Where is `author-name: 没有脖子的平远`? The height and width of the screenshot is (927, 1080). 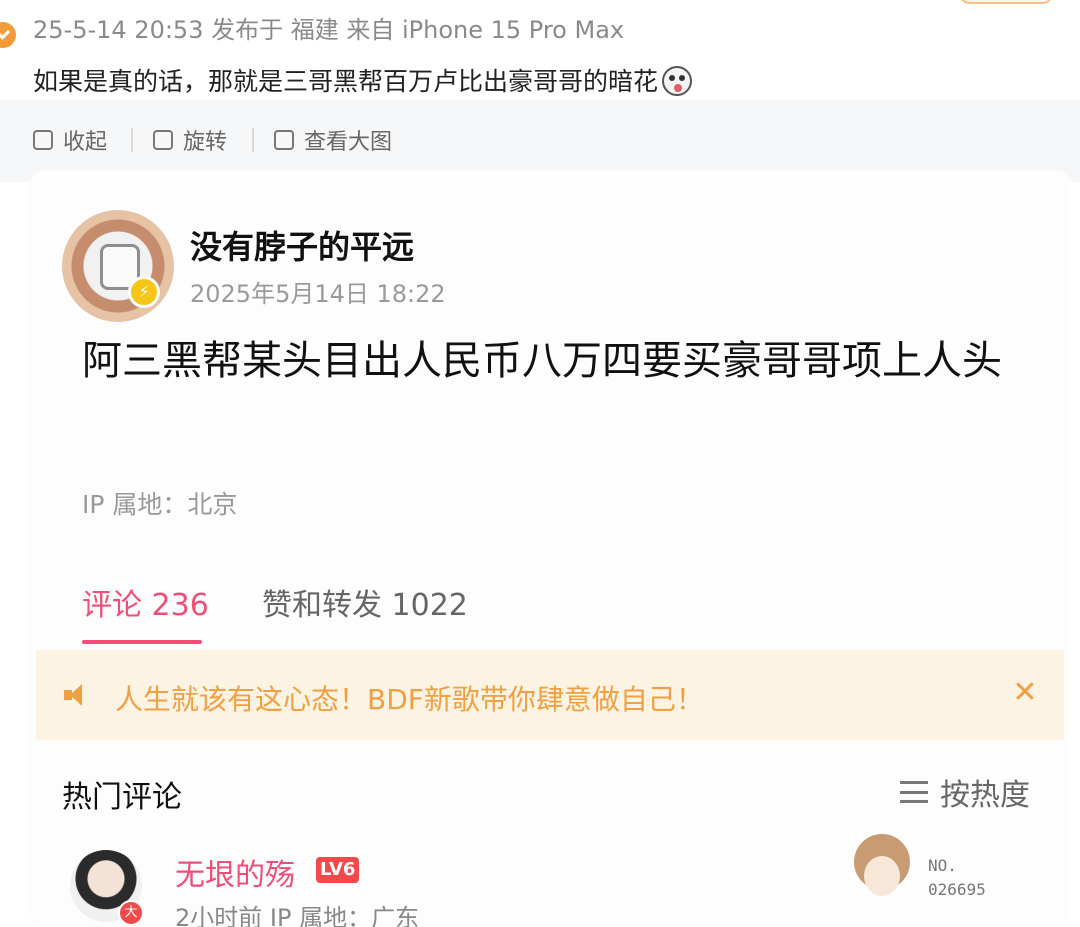 author-name: 没有脖子的平远 is located at coordinates (302, 245).